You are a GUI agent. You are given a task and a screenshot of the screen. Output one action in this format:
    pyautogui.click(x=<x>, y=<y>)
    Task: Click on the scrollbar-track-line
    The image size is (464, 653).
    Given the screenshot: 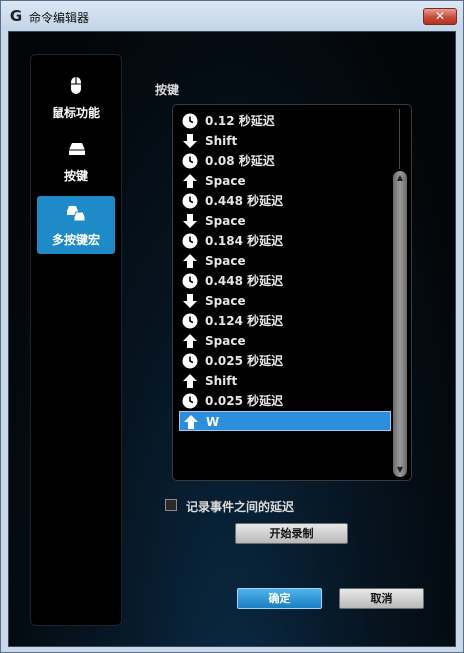 What is the action you would take?
    pyautogui.click(x=399, y=139)
    